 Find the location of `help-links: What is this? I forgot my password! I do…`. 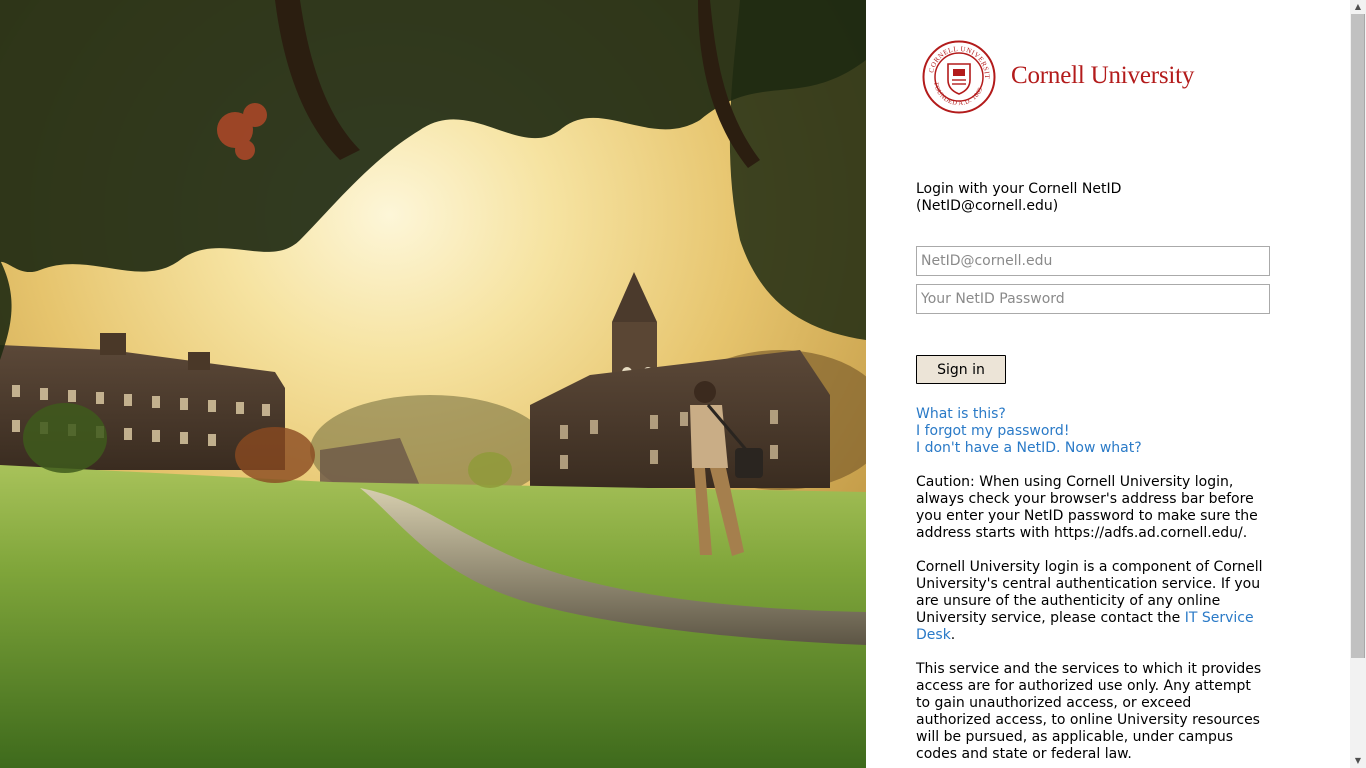

help-links: What is this? I forgot my password! I do… is located at coordinates (1029, 431).